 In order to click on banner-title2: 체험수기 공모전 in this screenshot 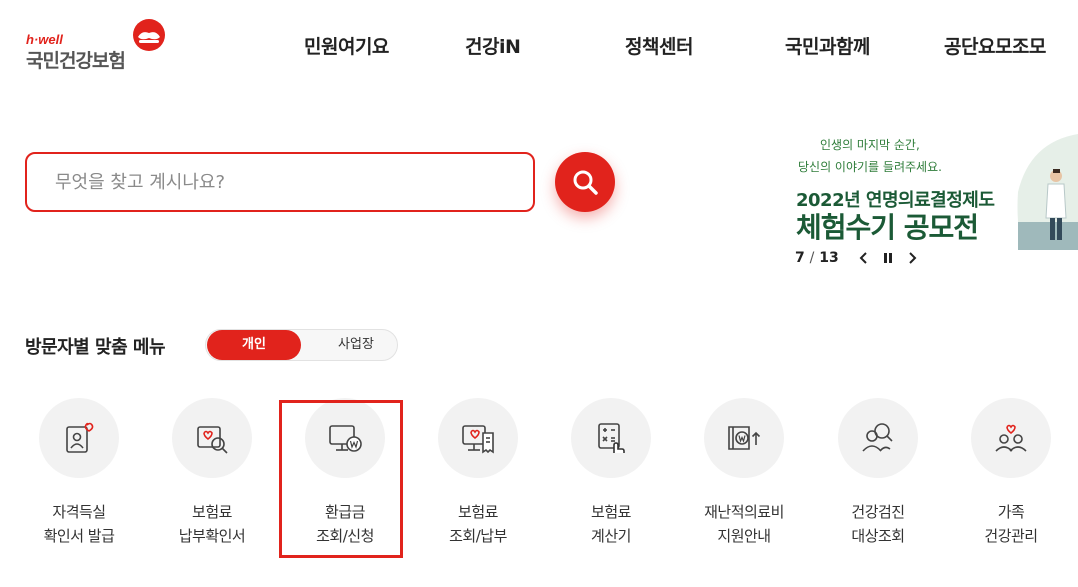, I will do `click(887, 227)`.